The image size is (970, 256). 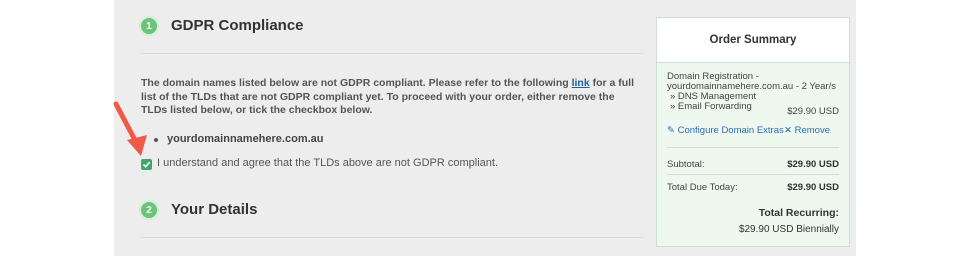 What do you see at coordinates (753, 40) in the screenshot?
I see `order-summary-title: Order Summary` at bounding box center [753, 40].